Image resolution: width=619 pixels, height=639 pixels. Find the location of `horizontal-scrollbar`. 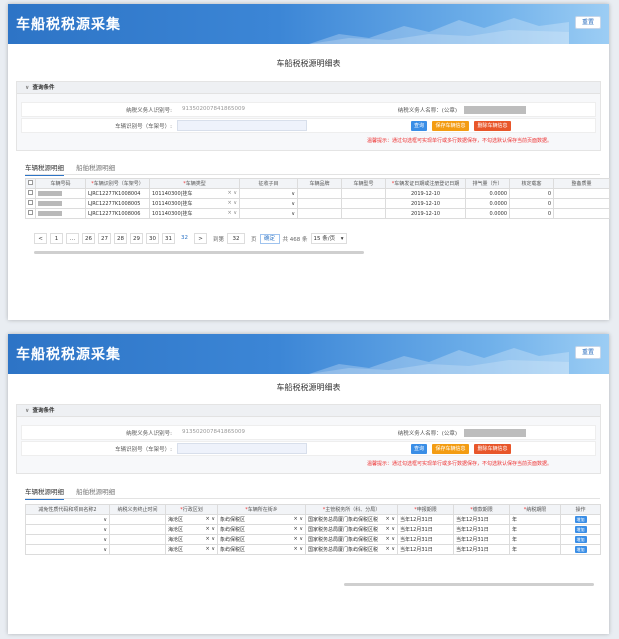

horizontal-scrollbar is located at coordinates (199, 252).